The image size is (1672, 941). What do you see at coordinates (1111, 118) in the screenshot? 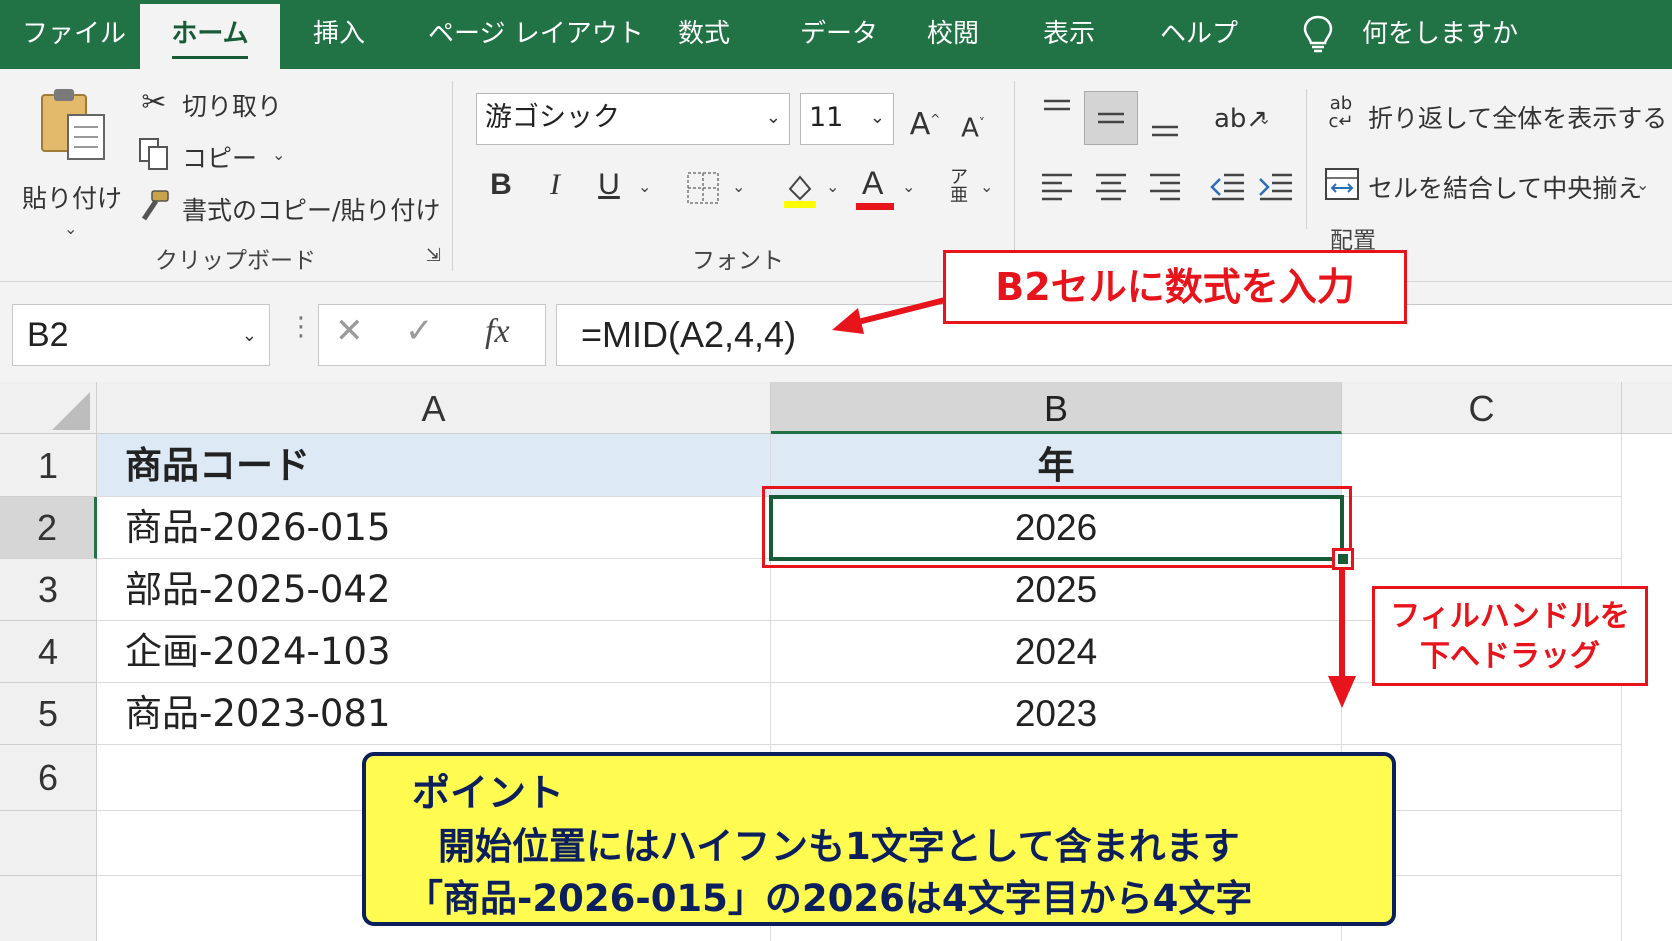
I see `middle-align-button` at bounding box center [1111, 118].